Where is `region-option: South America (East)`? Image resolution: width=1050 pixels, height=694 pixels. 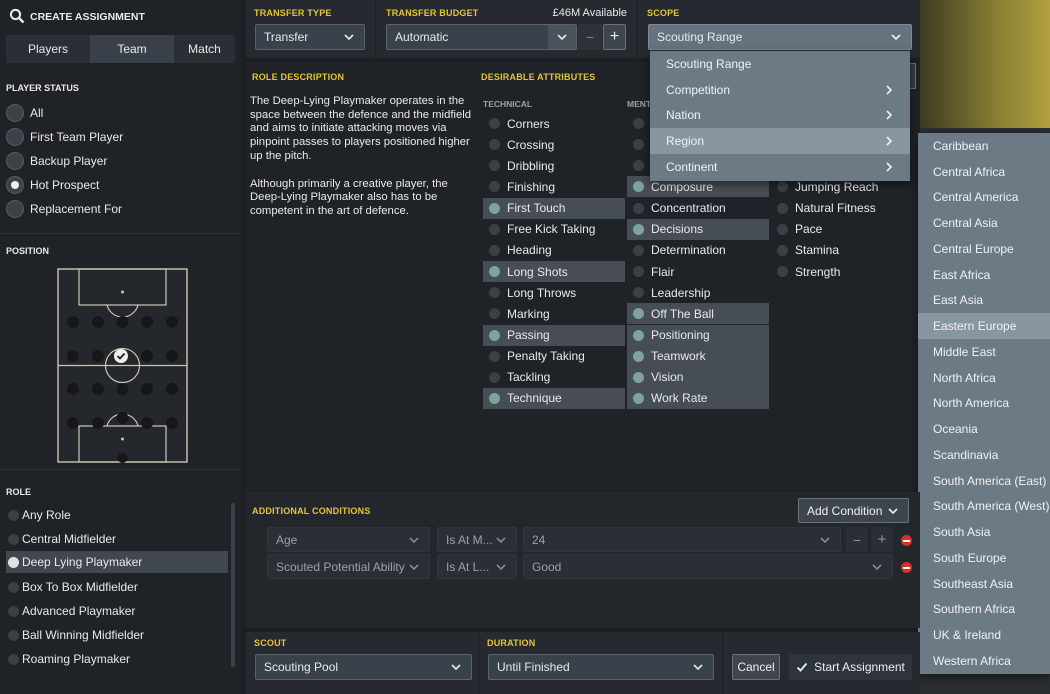 region-option: South America (East) is located at coordinates (984, 481).